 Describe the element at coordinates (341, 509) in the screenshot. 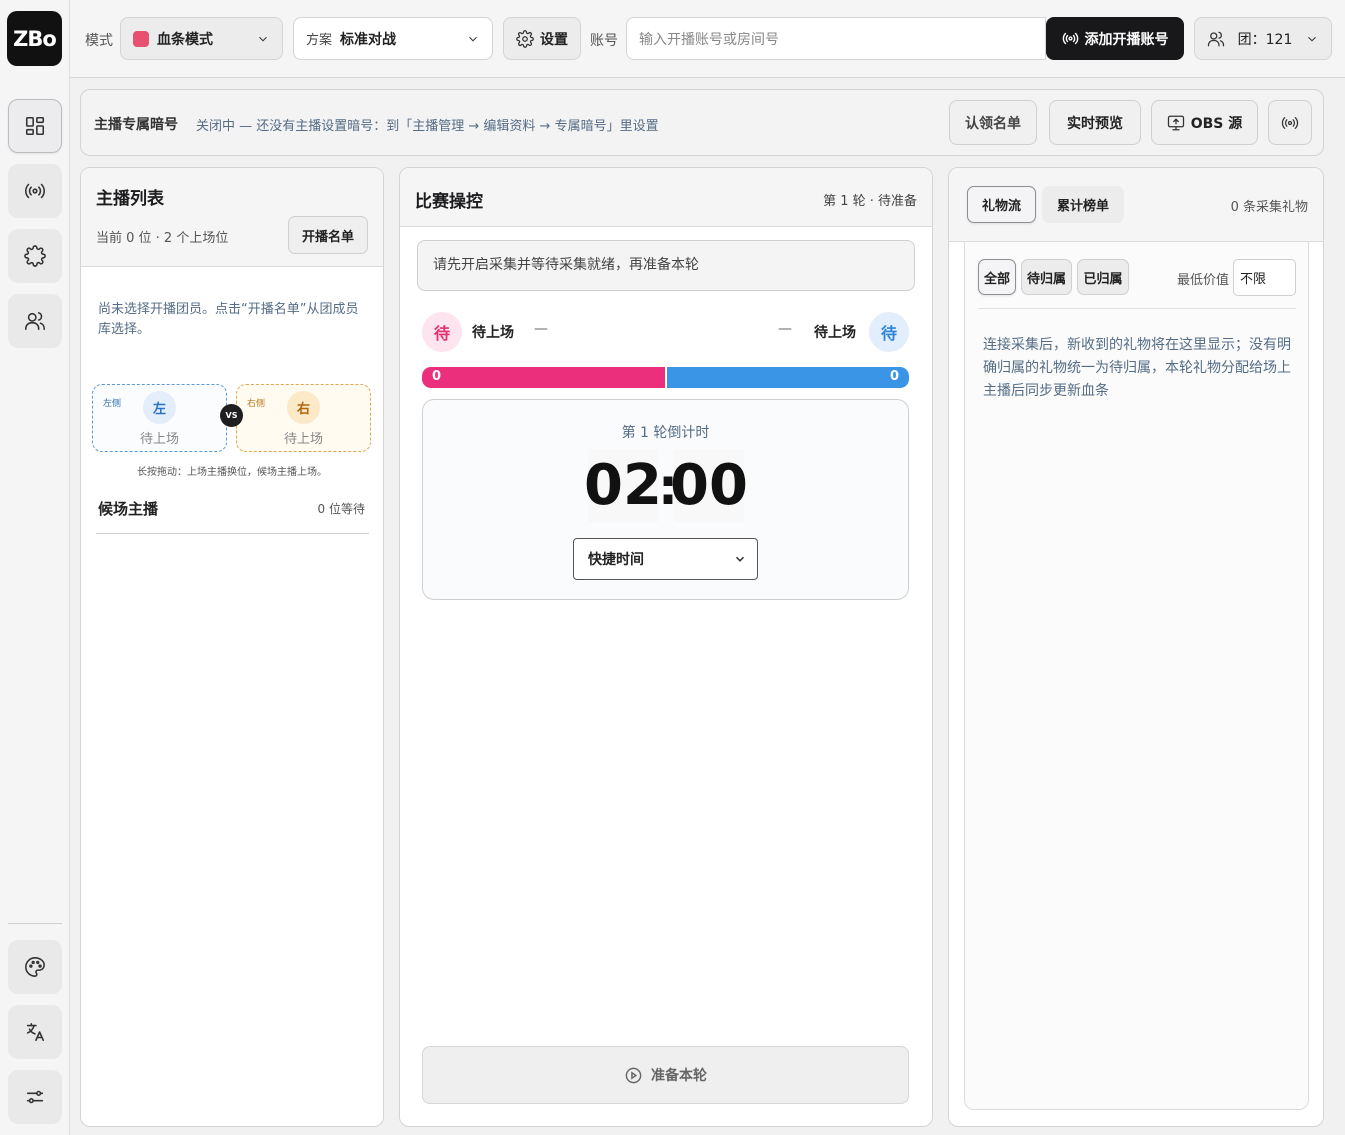

I see `waiting-count: 0 位等待` at that location.